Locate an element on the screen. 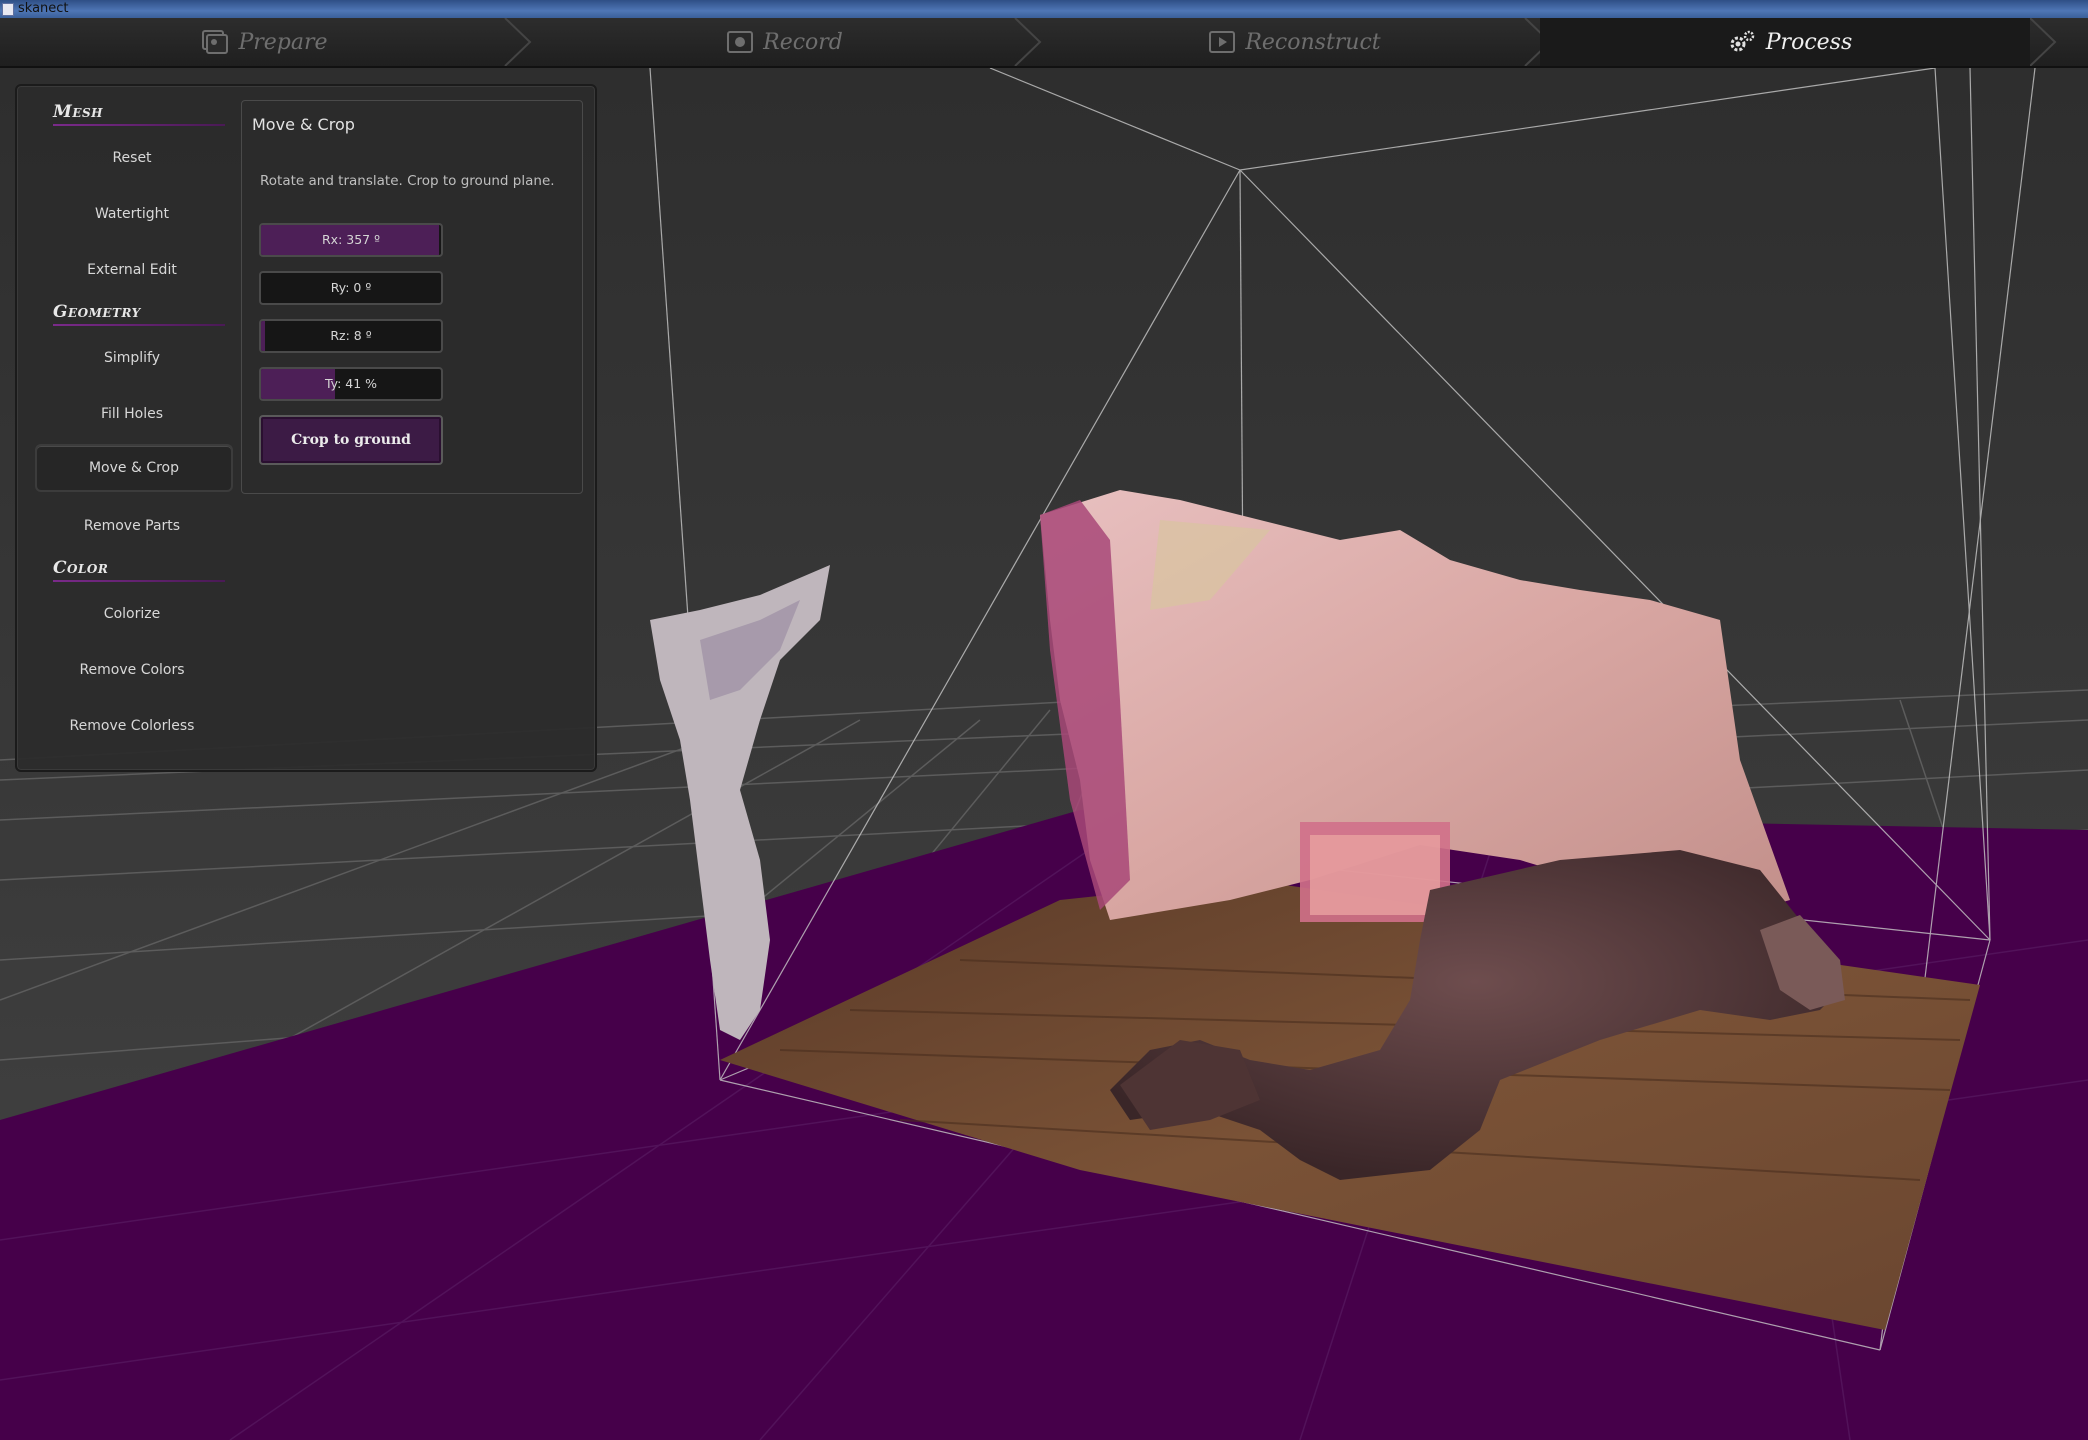 The width and height of the screenshot is (2088, 1440). window-title-bar: skanect is located at coordinates (1044, 9).